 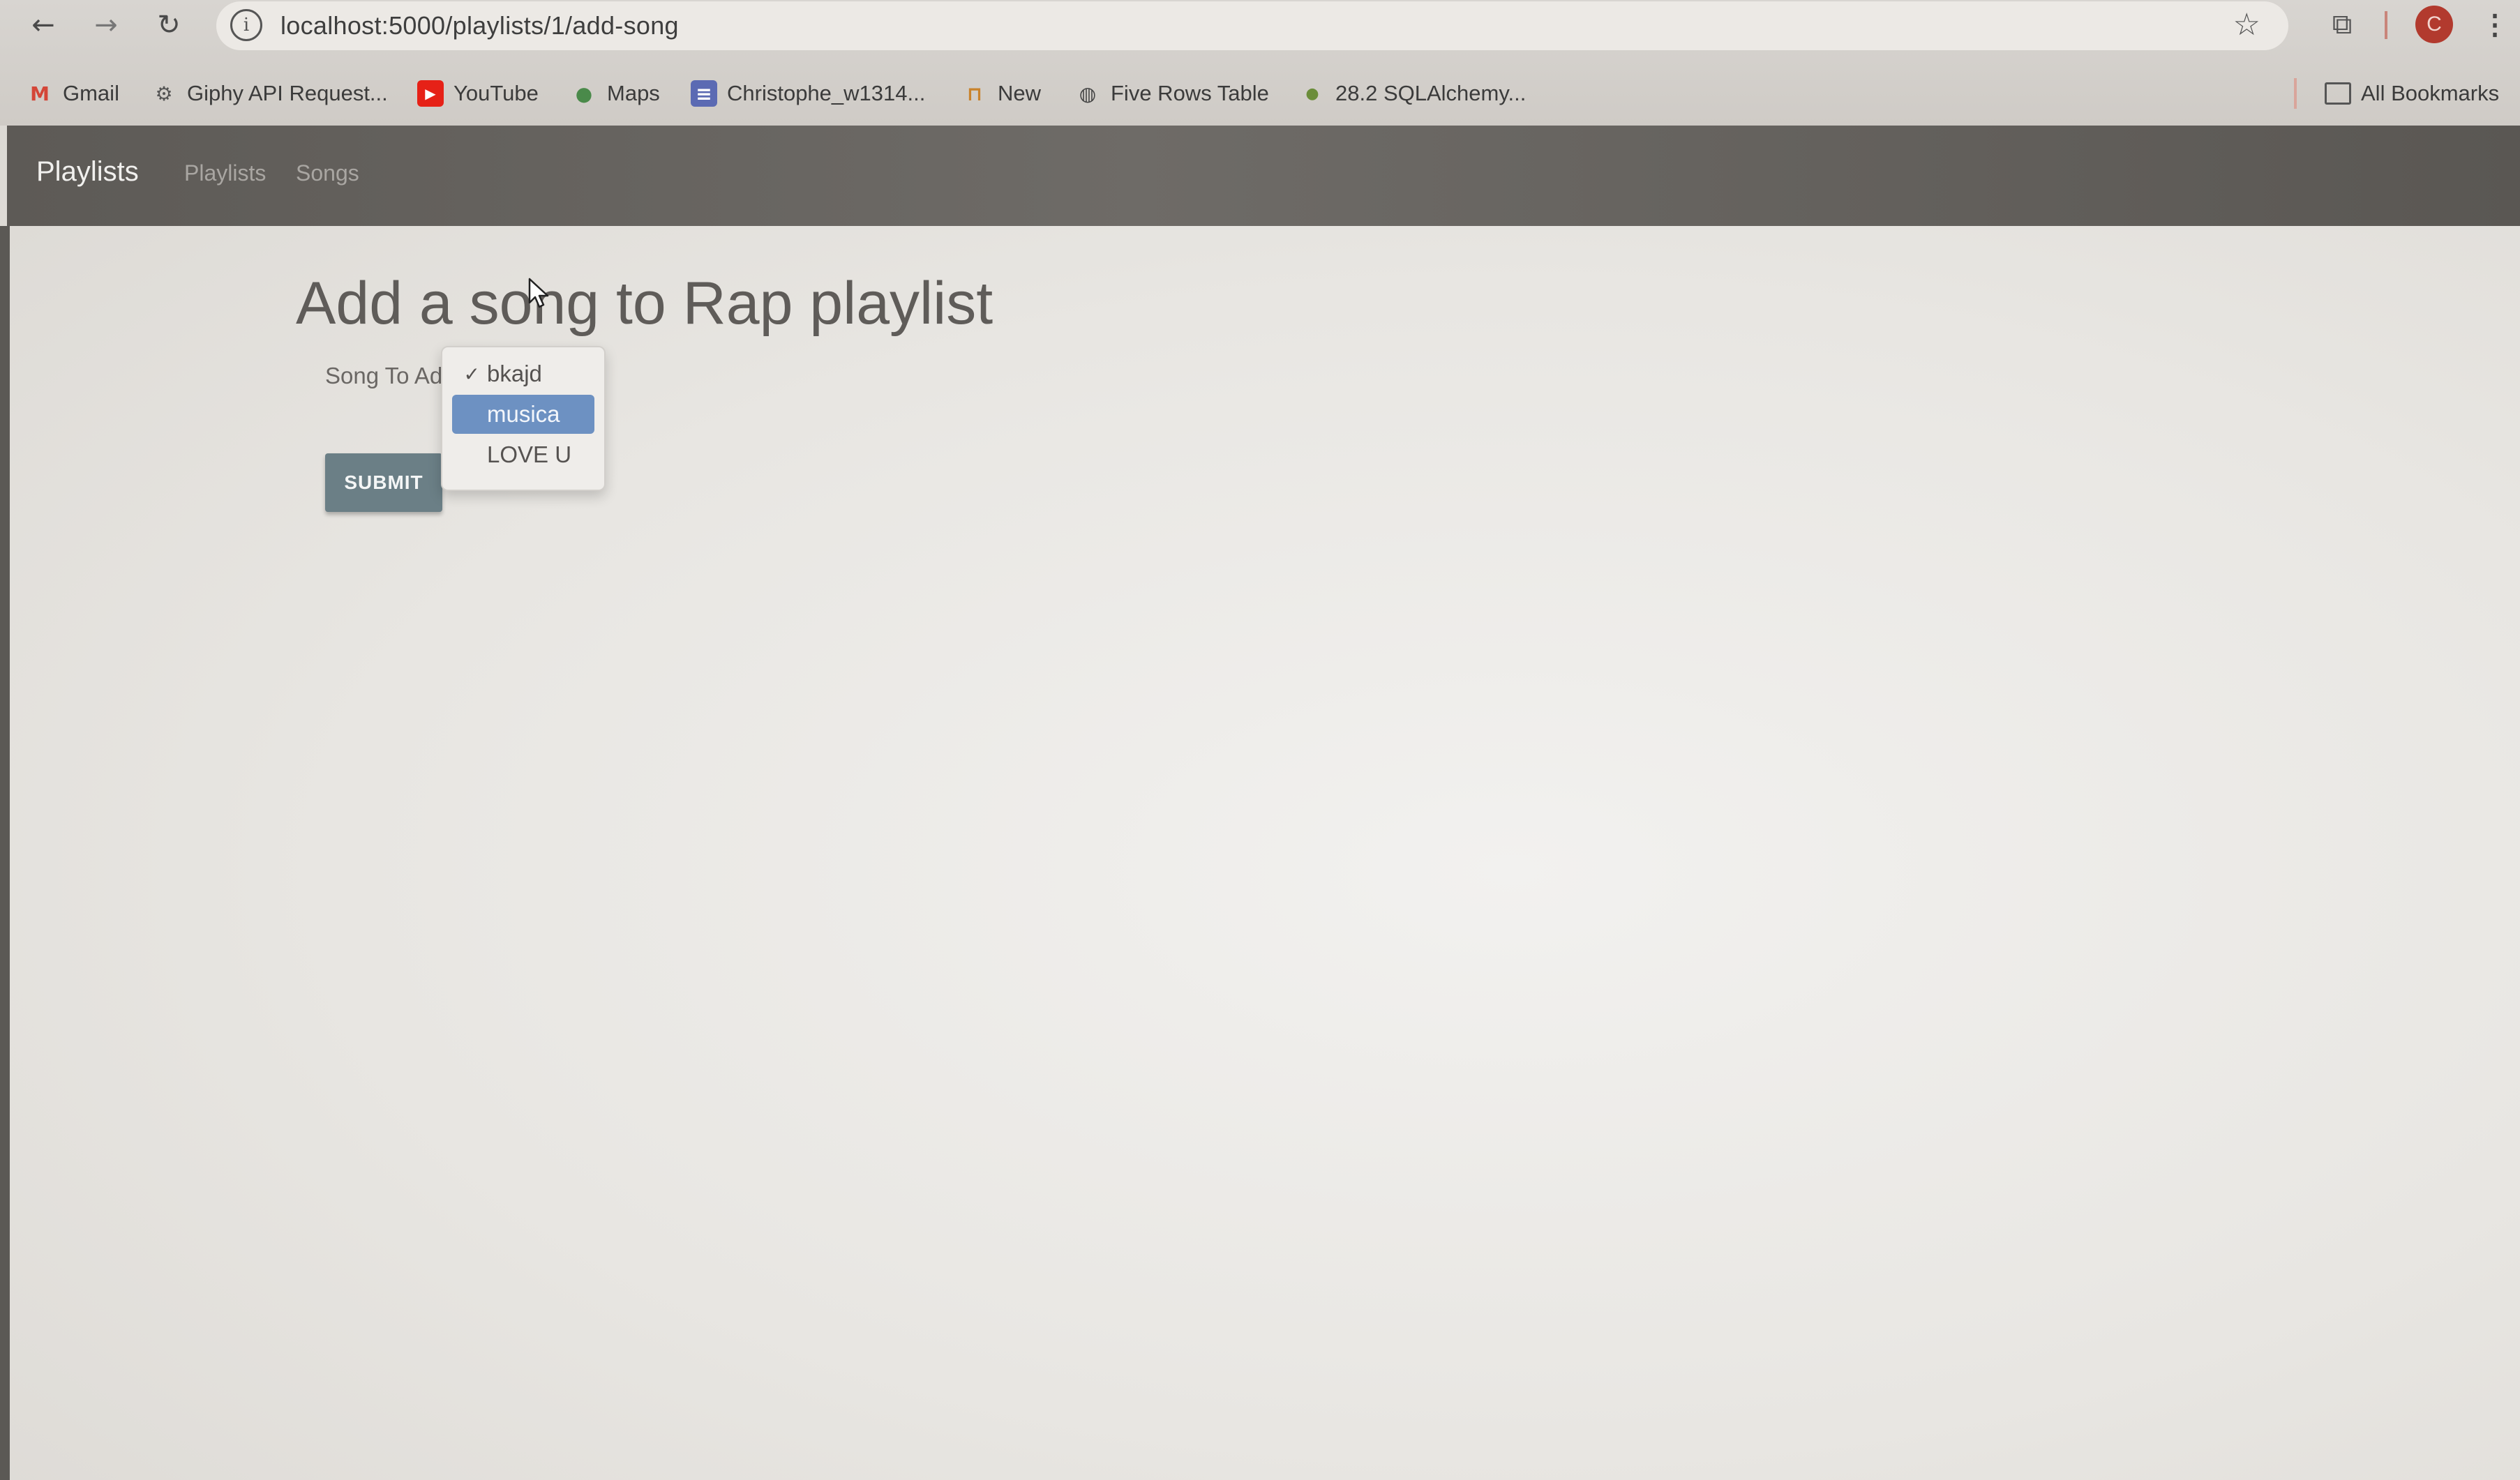 I want to click on select-option-musica: musica, so click(x=523, y=414).